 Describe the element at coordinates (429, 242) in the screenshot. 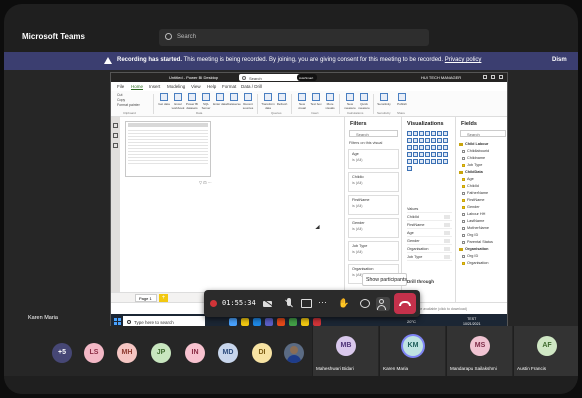

I see `viz-field-gender: Gender` at that location.